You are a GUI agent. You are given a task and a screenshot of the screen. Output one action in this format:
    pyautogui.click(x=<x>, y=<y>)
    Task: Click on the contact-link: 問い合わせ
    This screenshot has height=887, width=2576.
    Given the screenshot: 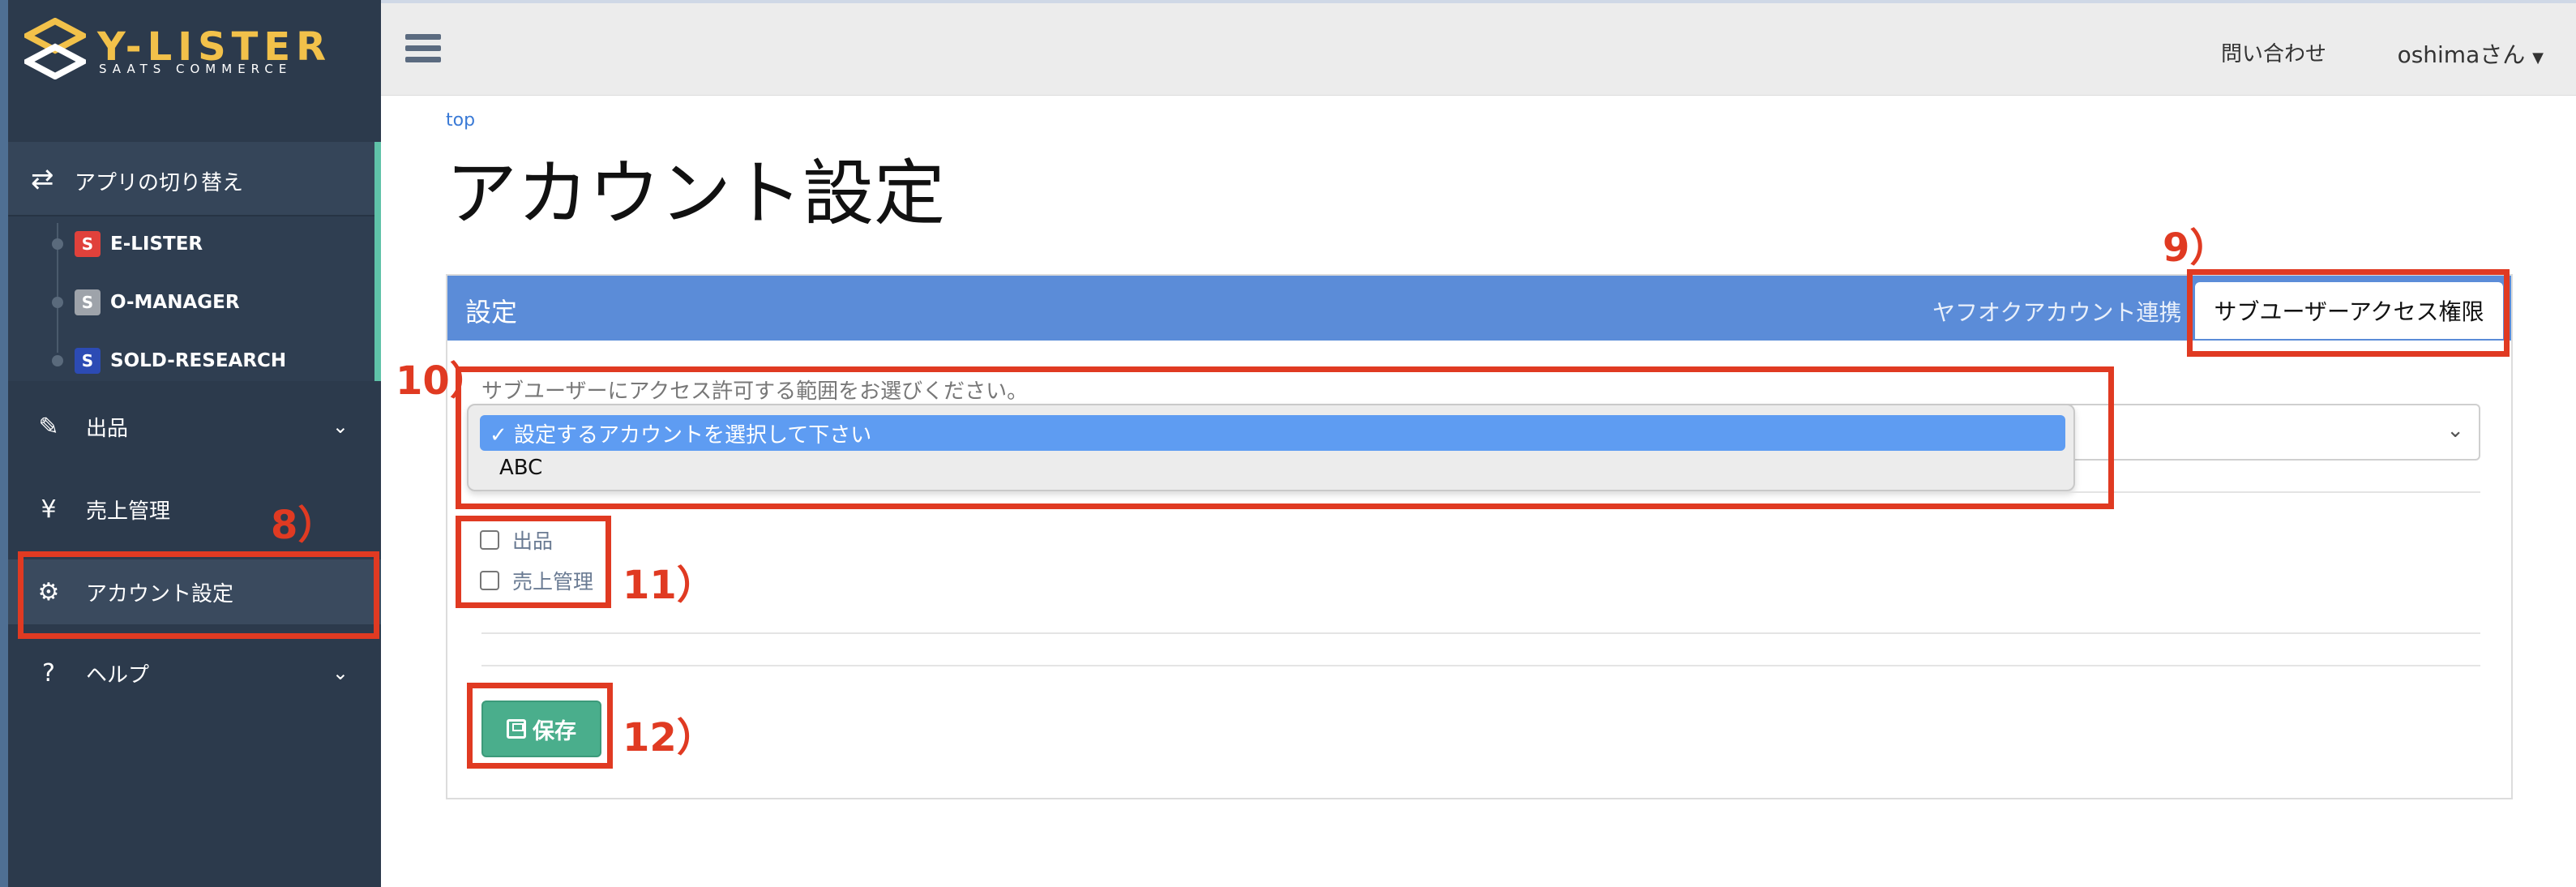 What is the action you would take?
    pyautogui.click(x=2273, y=52)
    